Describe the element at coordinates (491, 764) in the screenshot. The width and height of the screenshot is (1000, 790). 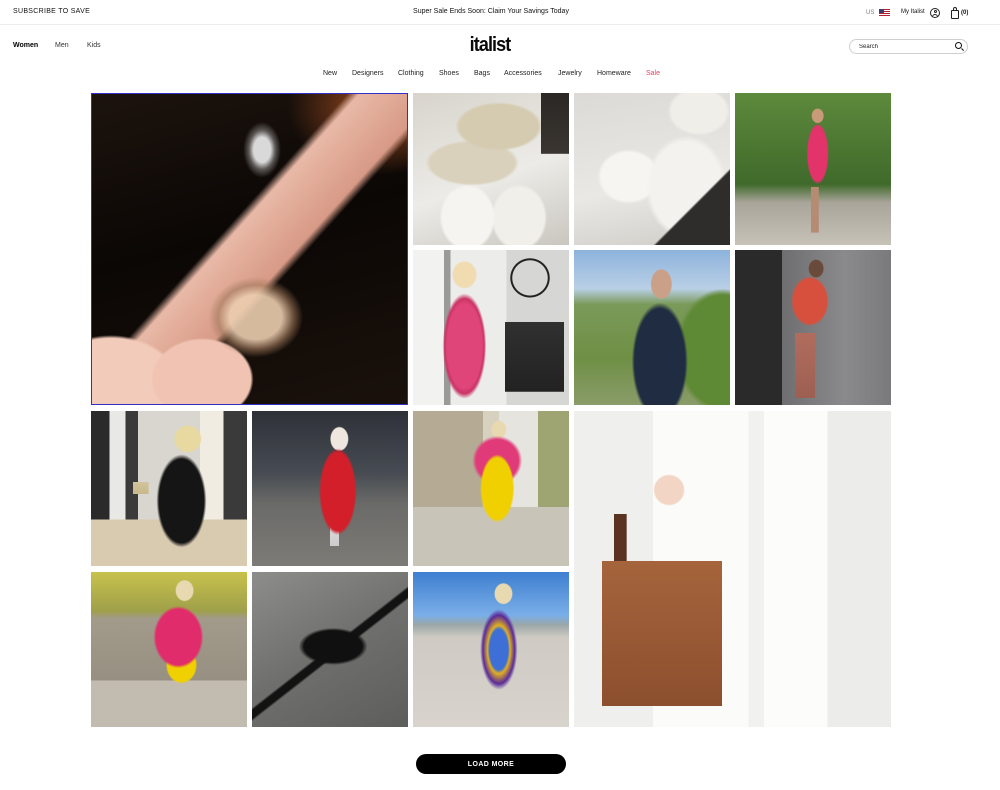
I see `load-more-button: LOAD MORE` at that location.